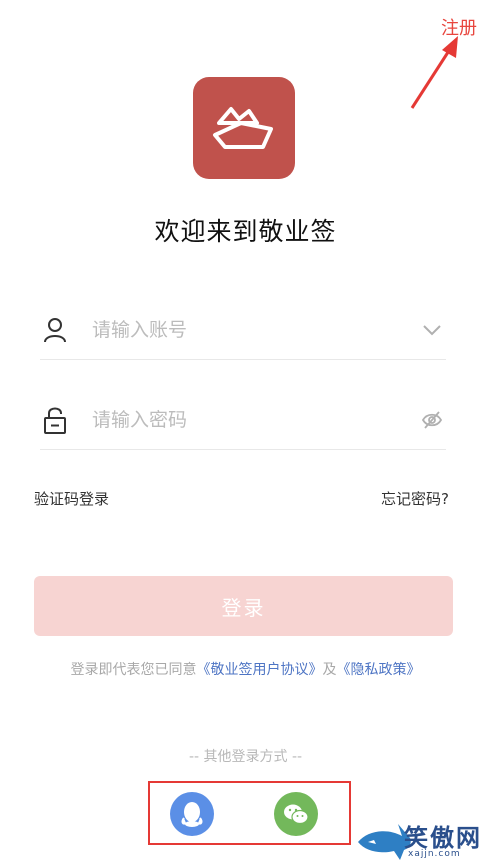 The image size is (491, 865). Describe the element at coordinates (71, 498) in the screenshot. I see `sms-login-link: 验证码登录` at that location.